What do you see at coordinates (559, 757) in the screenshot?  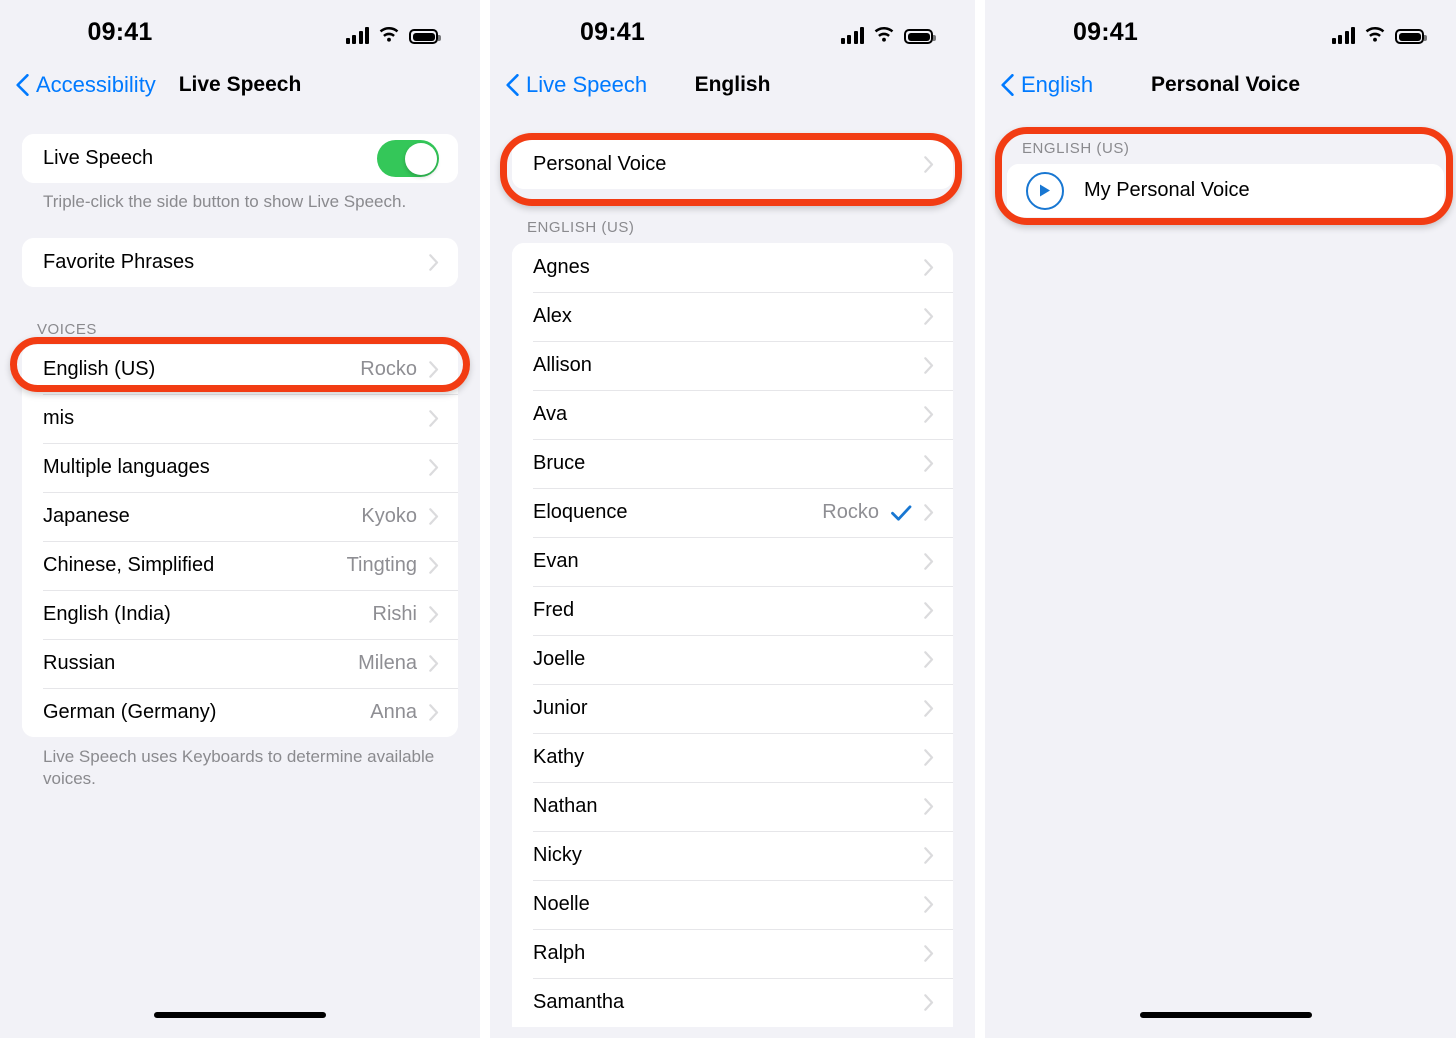 I see `row-label: Kathy` at bounding box center [559, 757].